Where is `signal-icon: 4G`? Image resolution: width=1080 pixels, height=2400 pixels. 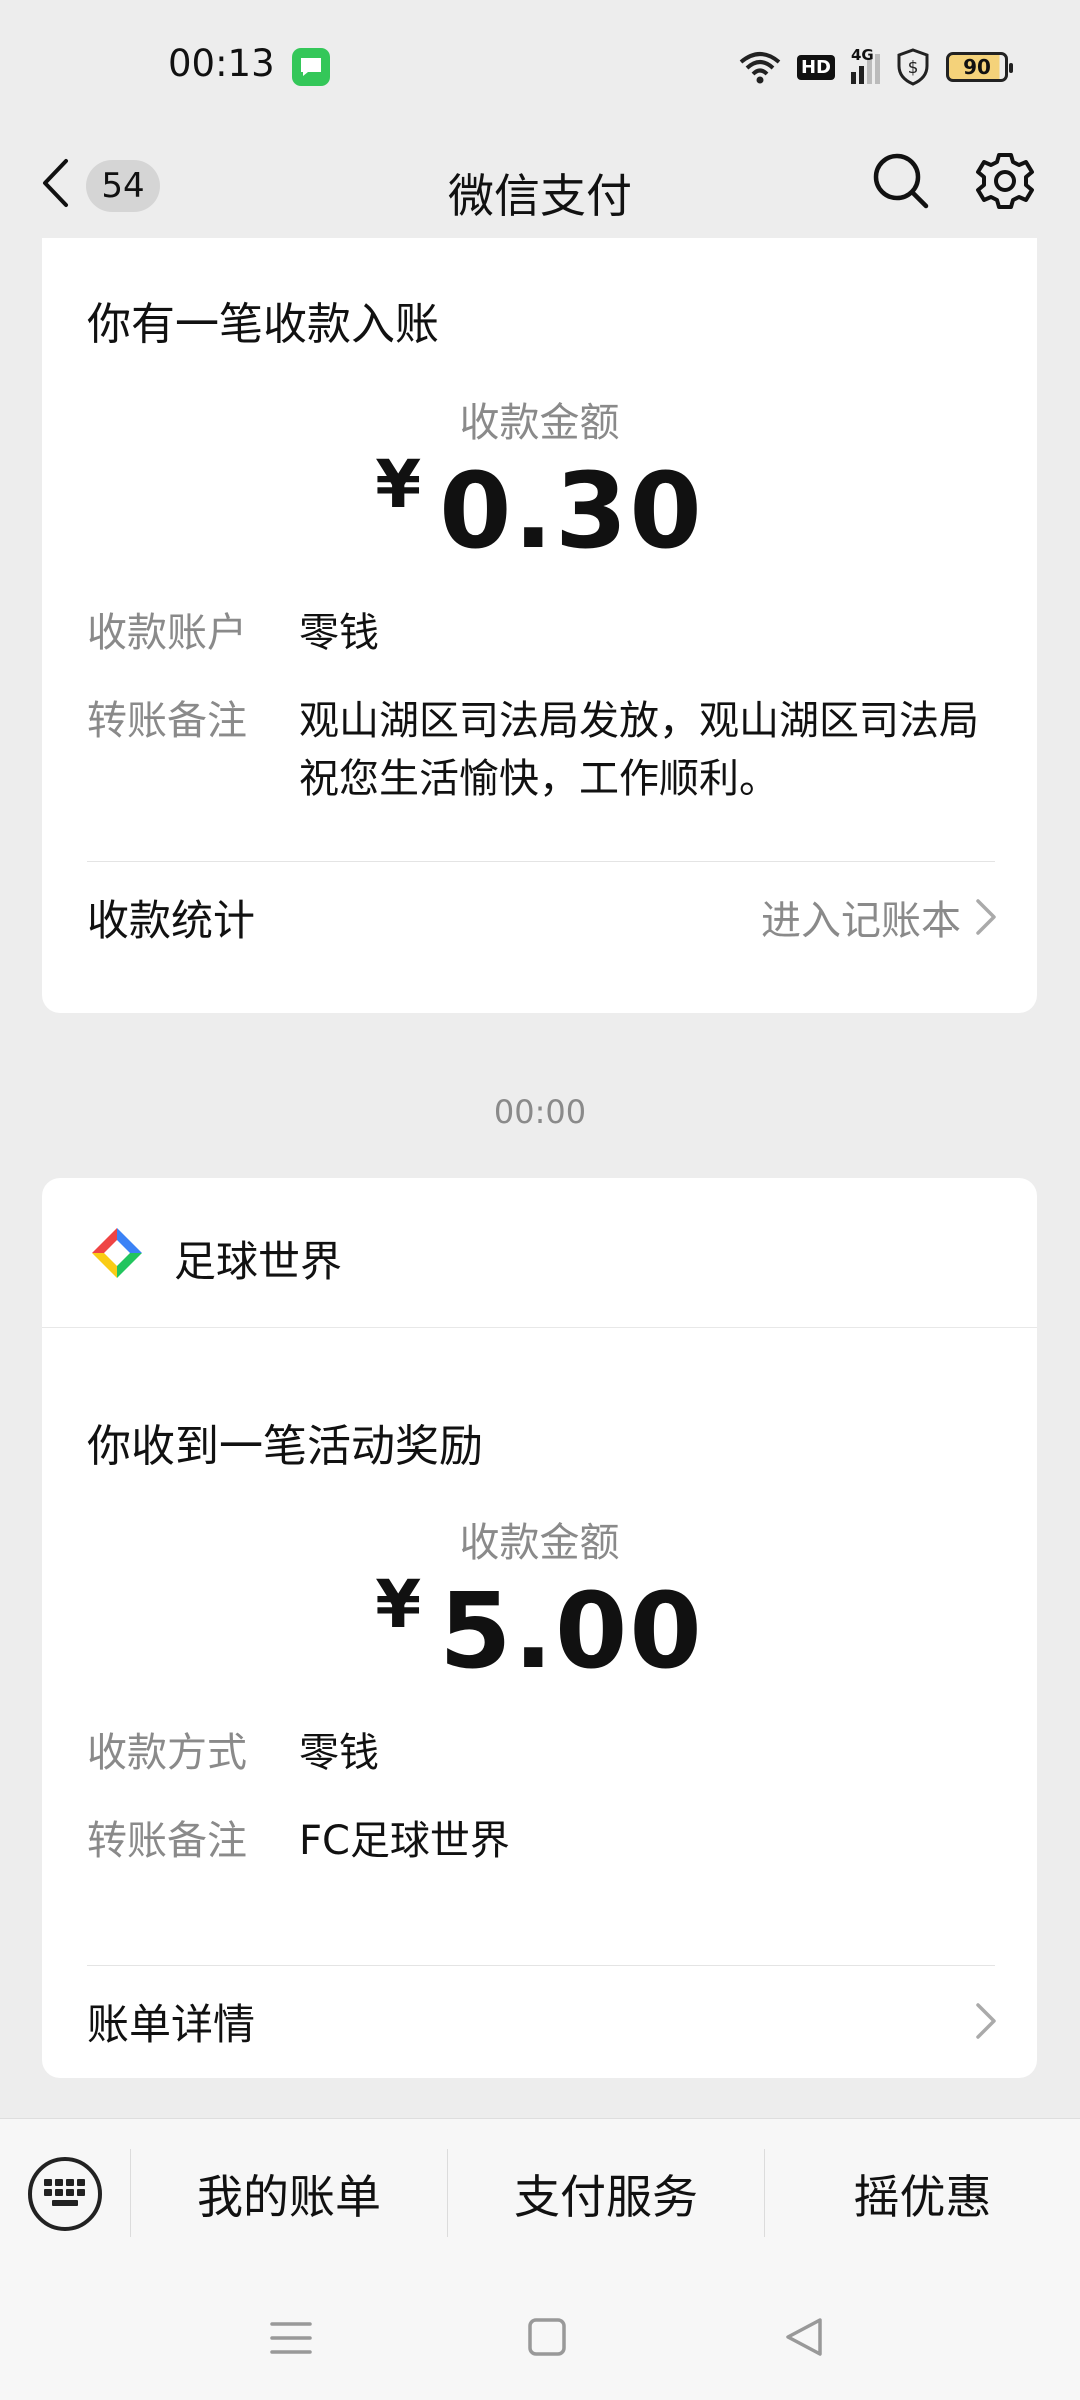 signal-icon: 4G is located at coordinates (865, 65).